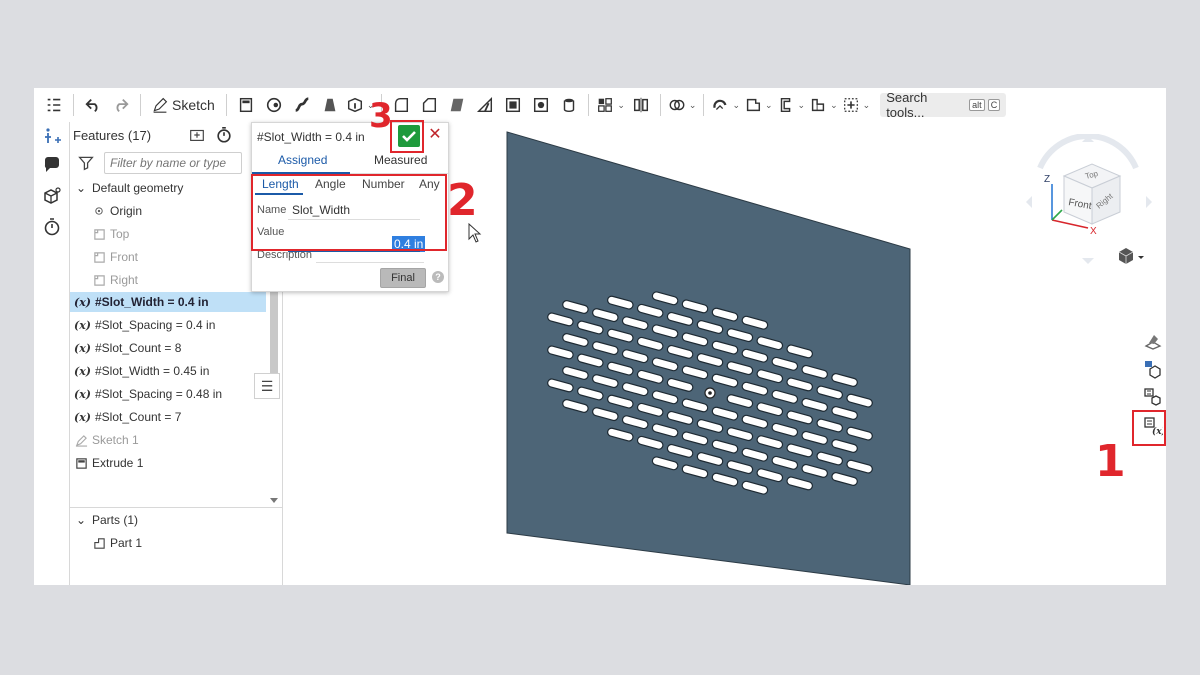 This screenshot has height=675, width=1200. I want to click on help-icon: ?, so click(438, 277).